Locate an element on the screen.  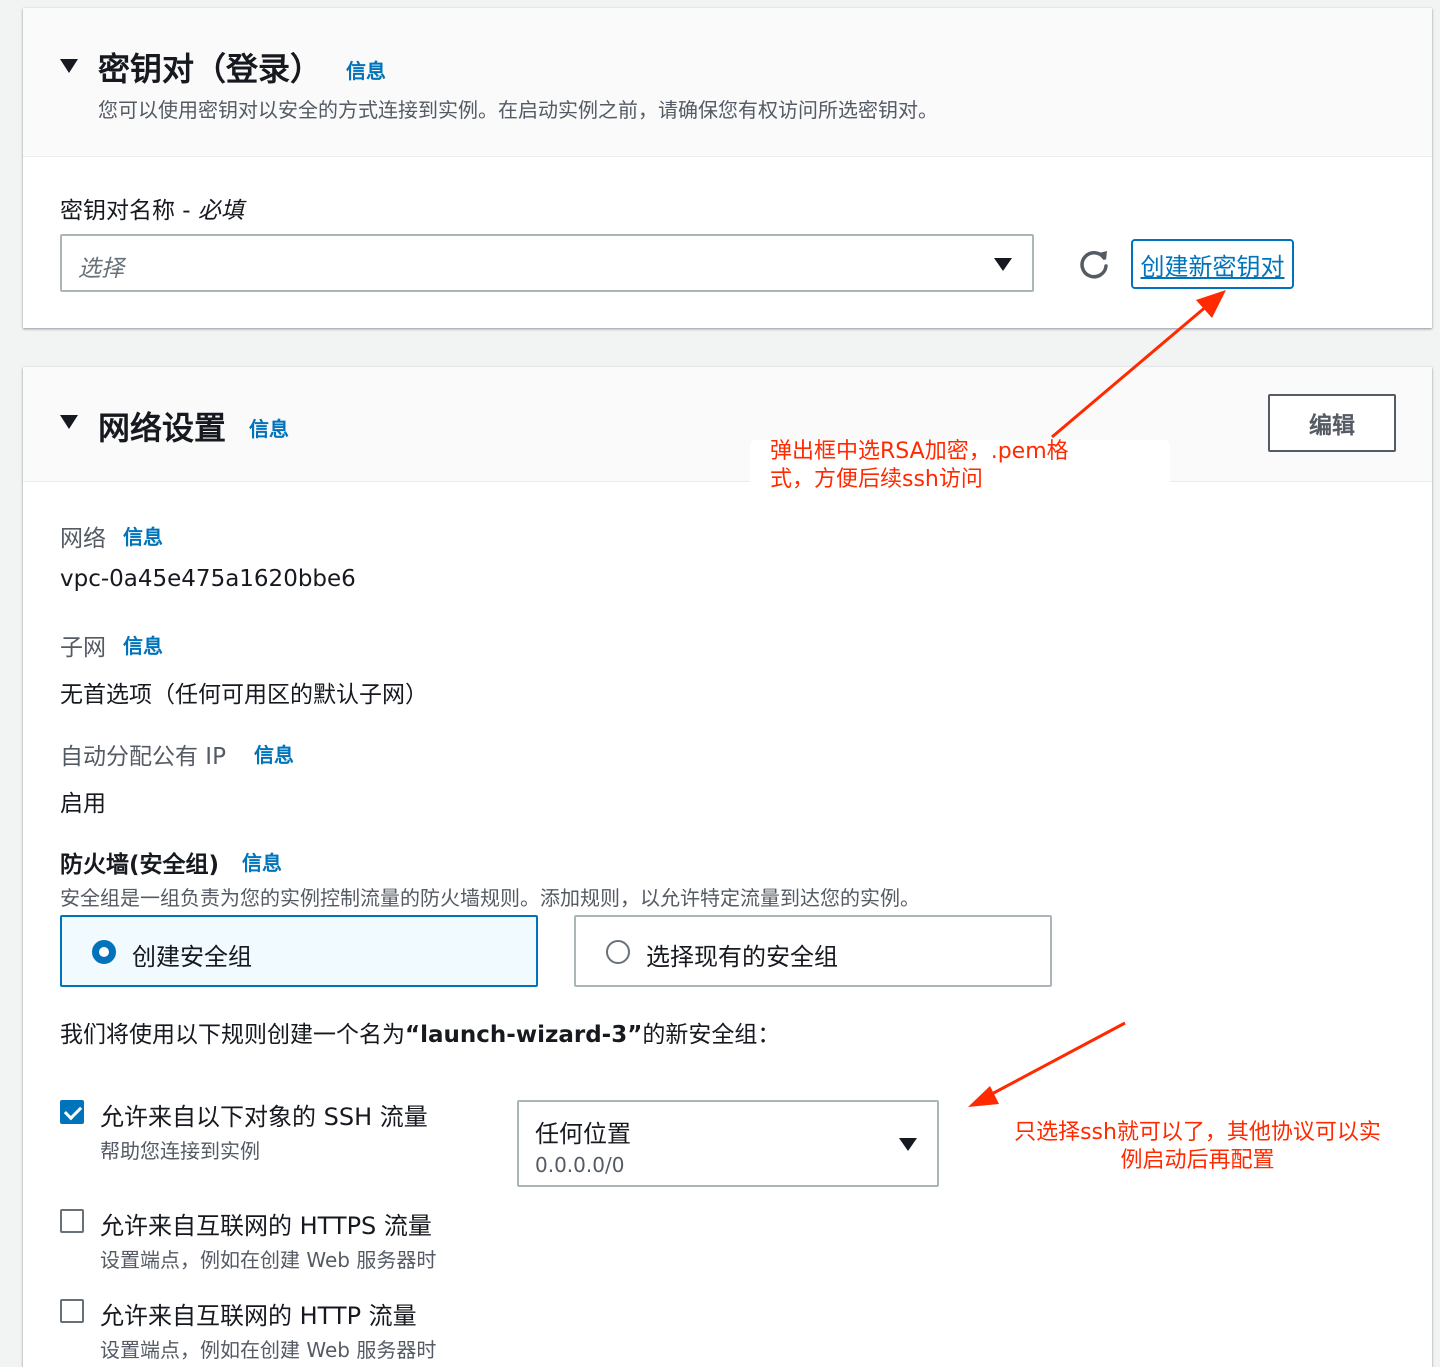
subnet-label: 子网 is located at coordinates (83, 648).